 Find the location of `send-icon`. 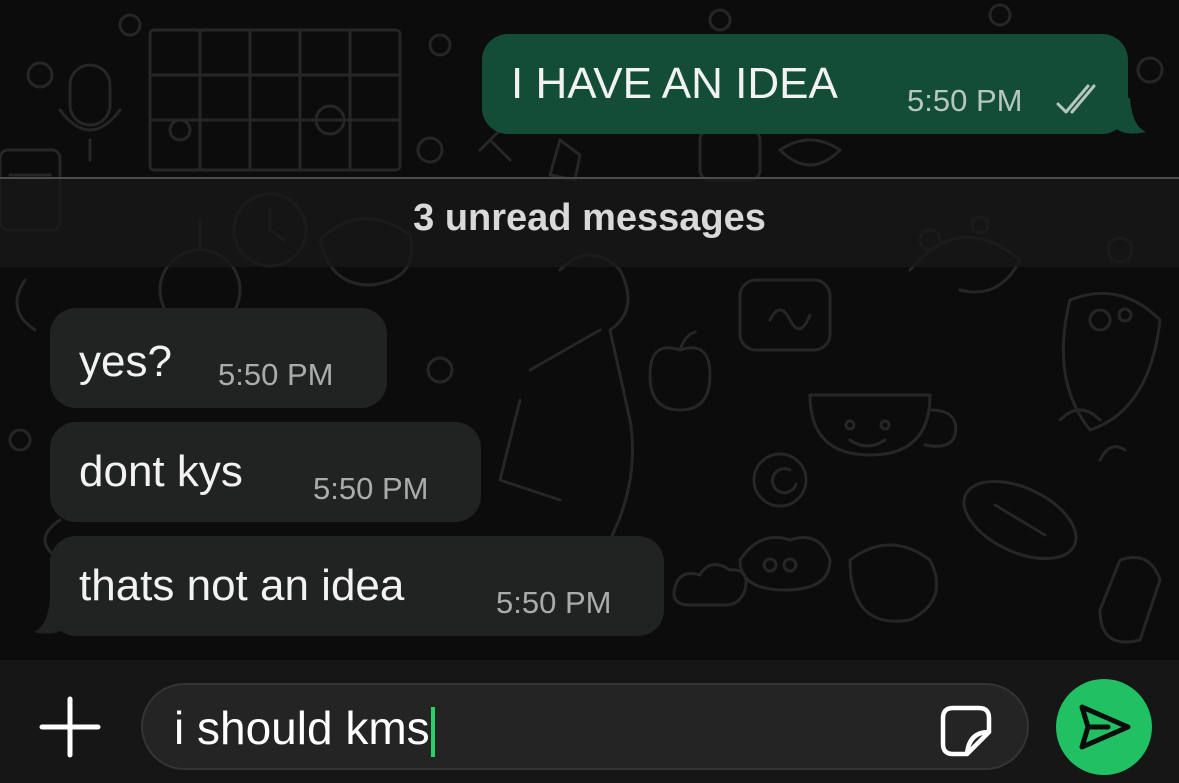

send-icon is located at coordinates (1105, 727).